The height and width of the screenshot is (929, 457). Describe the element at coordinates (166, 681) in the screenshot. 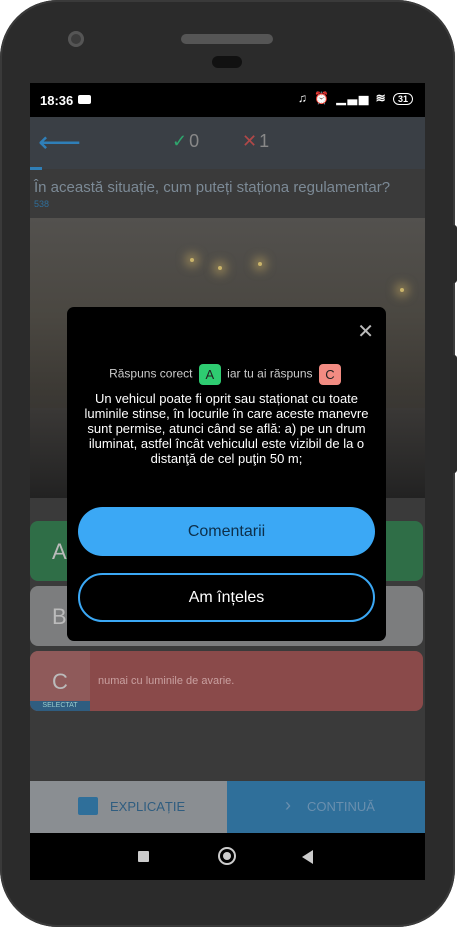

I see `answer-text: numai cu luminile de avarie.` at that location.